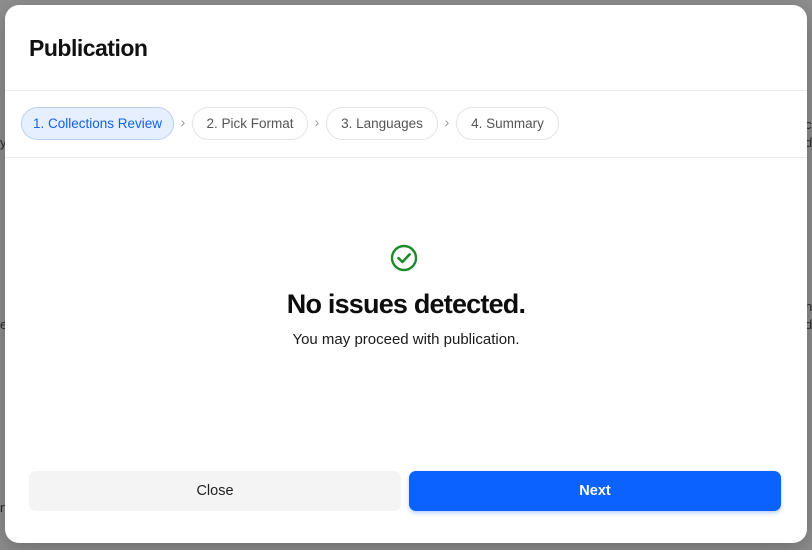  I want to click on status-message: You may proceed with publication., so click(406, 339).